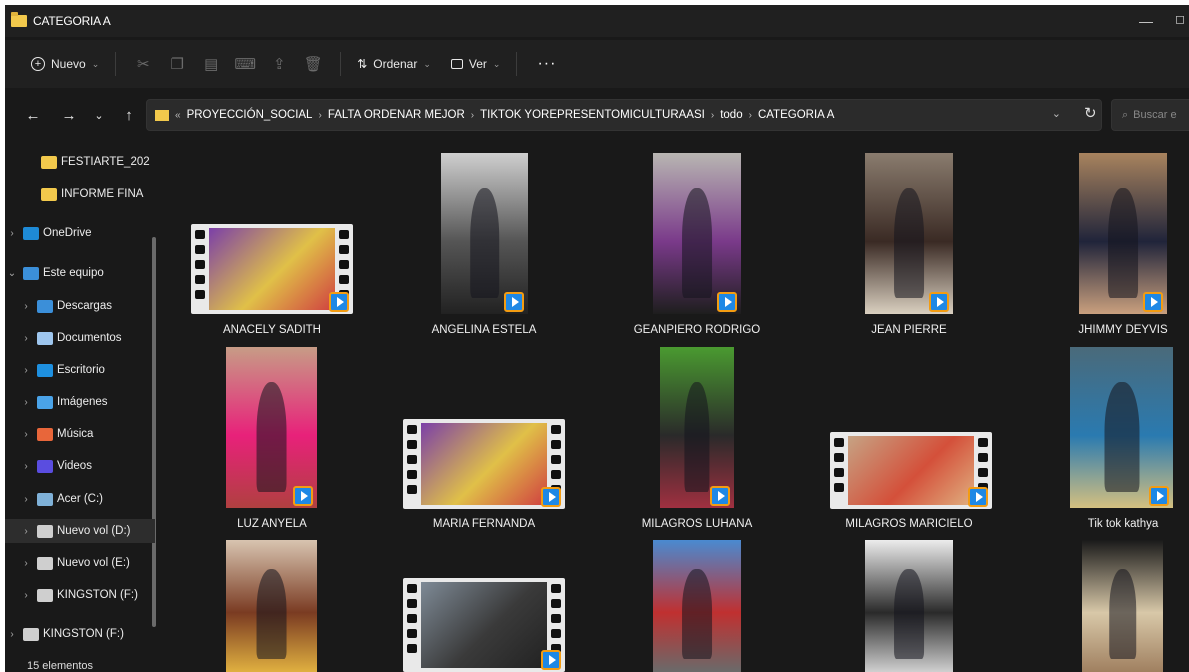  I want to click on sidebar-item: › Descargas, so click(58, 306).